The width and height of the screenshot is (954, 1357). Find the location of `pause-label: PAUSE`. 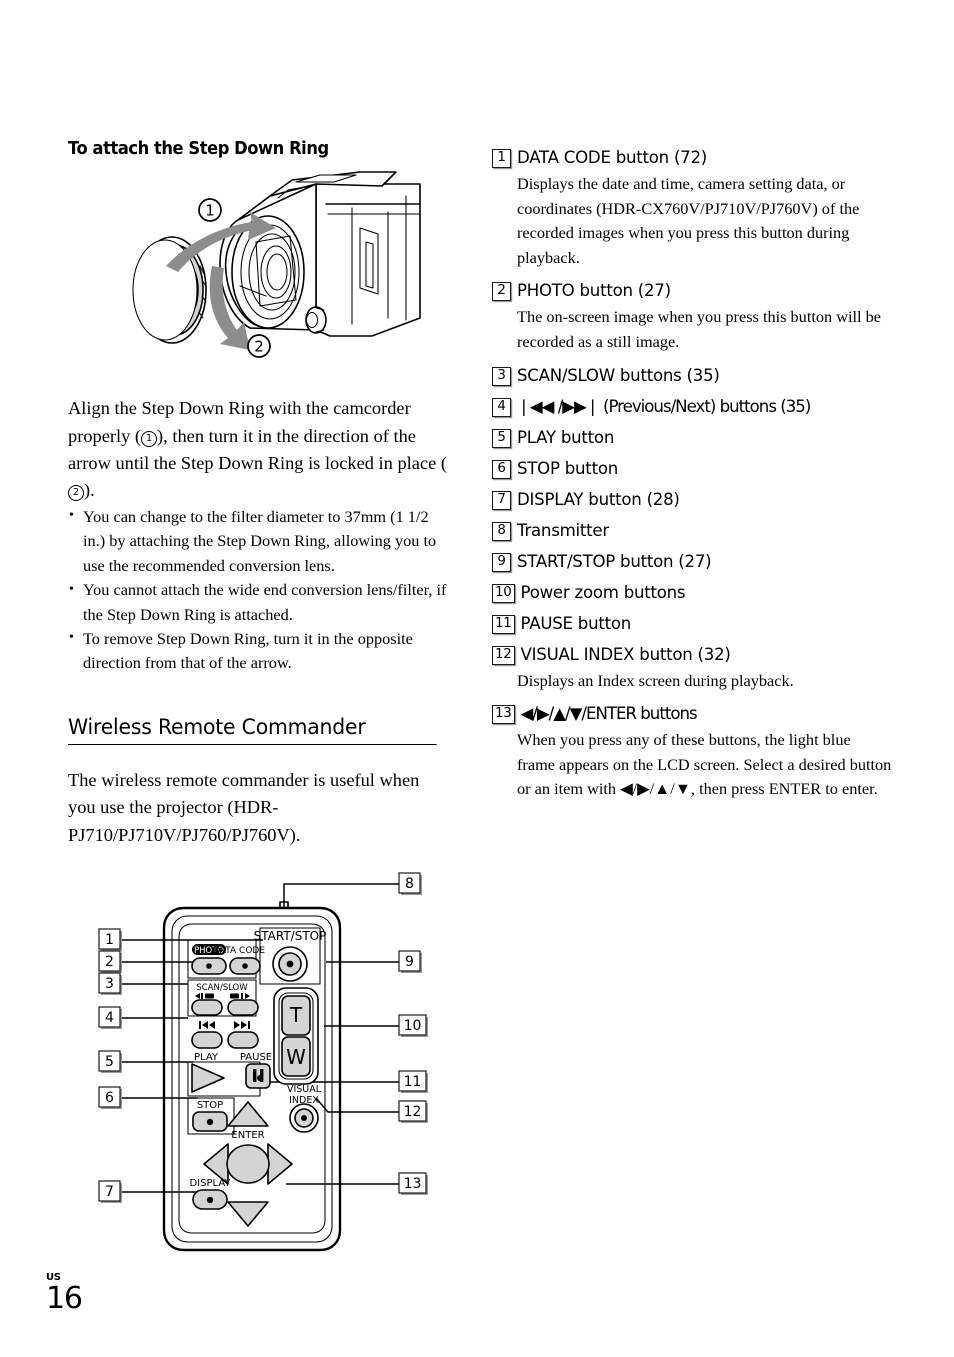

pause-label: PAUSE is located at coordinates (256, 1057).